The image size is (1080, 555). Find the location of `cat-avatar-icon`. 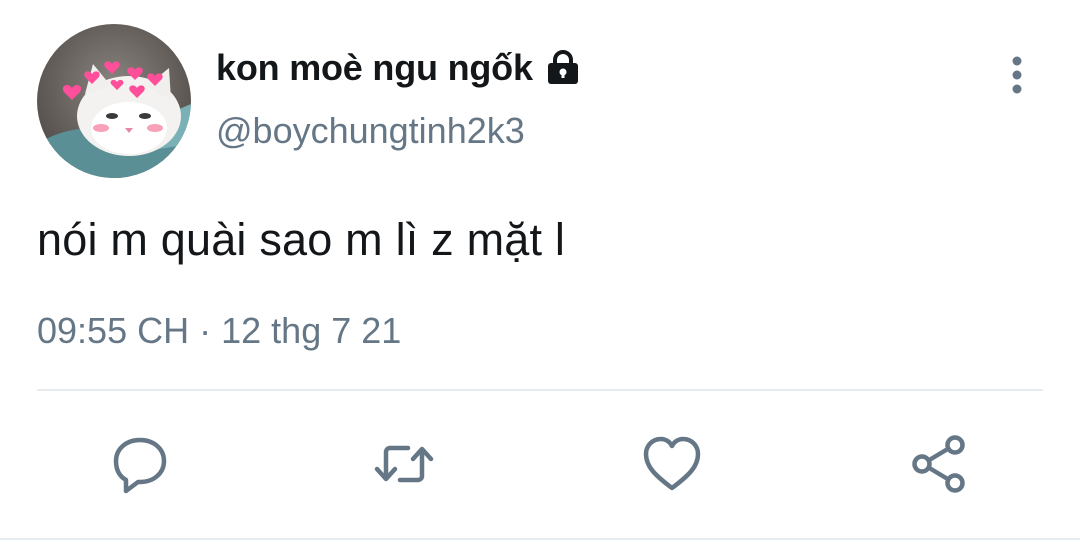

cat-avatar-icon is located at coordinates (114, 101).